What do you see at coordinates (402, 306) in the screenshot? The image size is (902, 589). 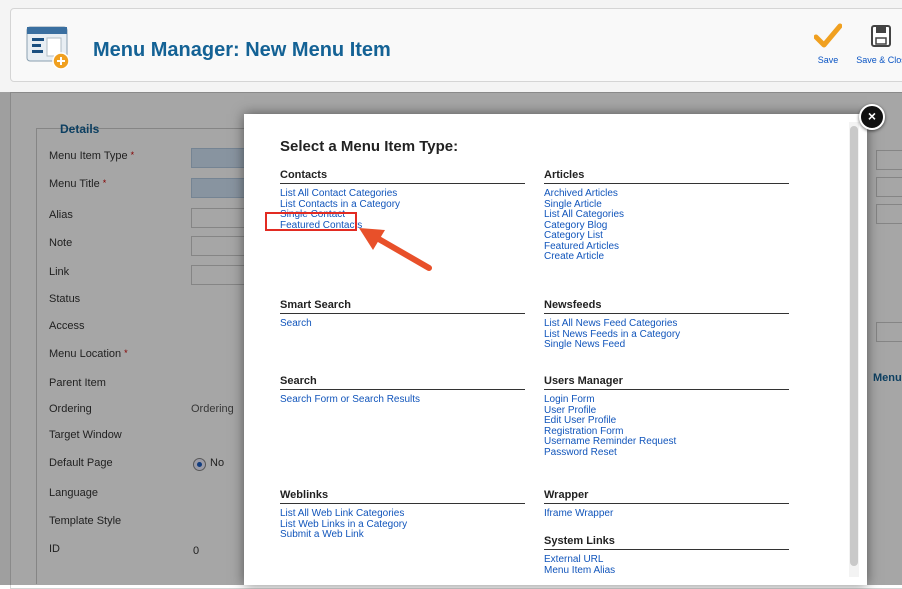 I see `group-heading: Smart Search` at bounding box center [402, 306].